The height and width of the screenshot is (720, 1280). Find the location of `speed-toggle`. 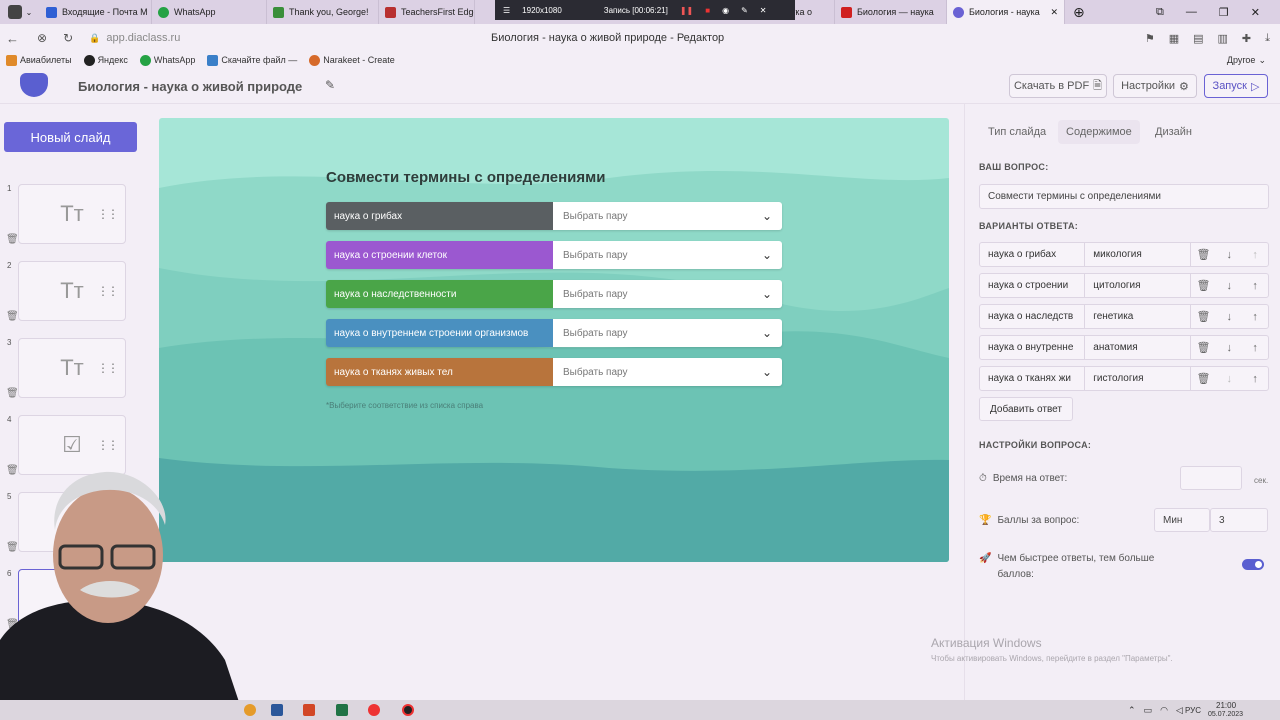

speed-toggle is located at coordinates (1253, 564).